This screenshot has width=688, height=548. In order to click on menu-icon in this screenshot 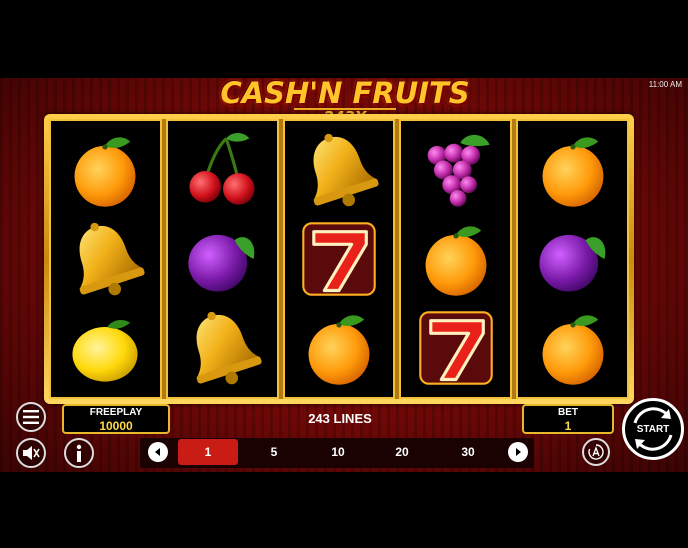, I will do `click(31, 417)`.